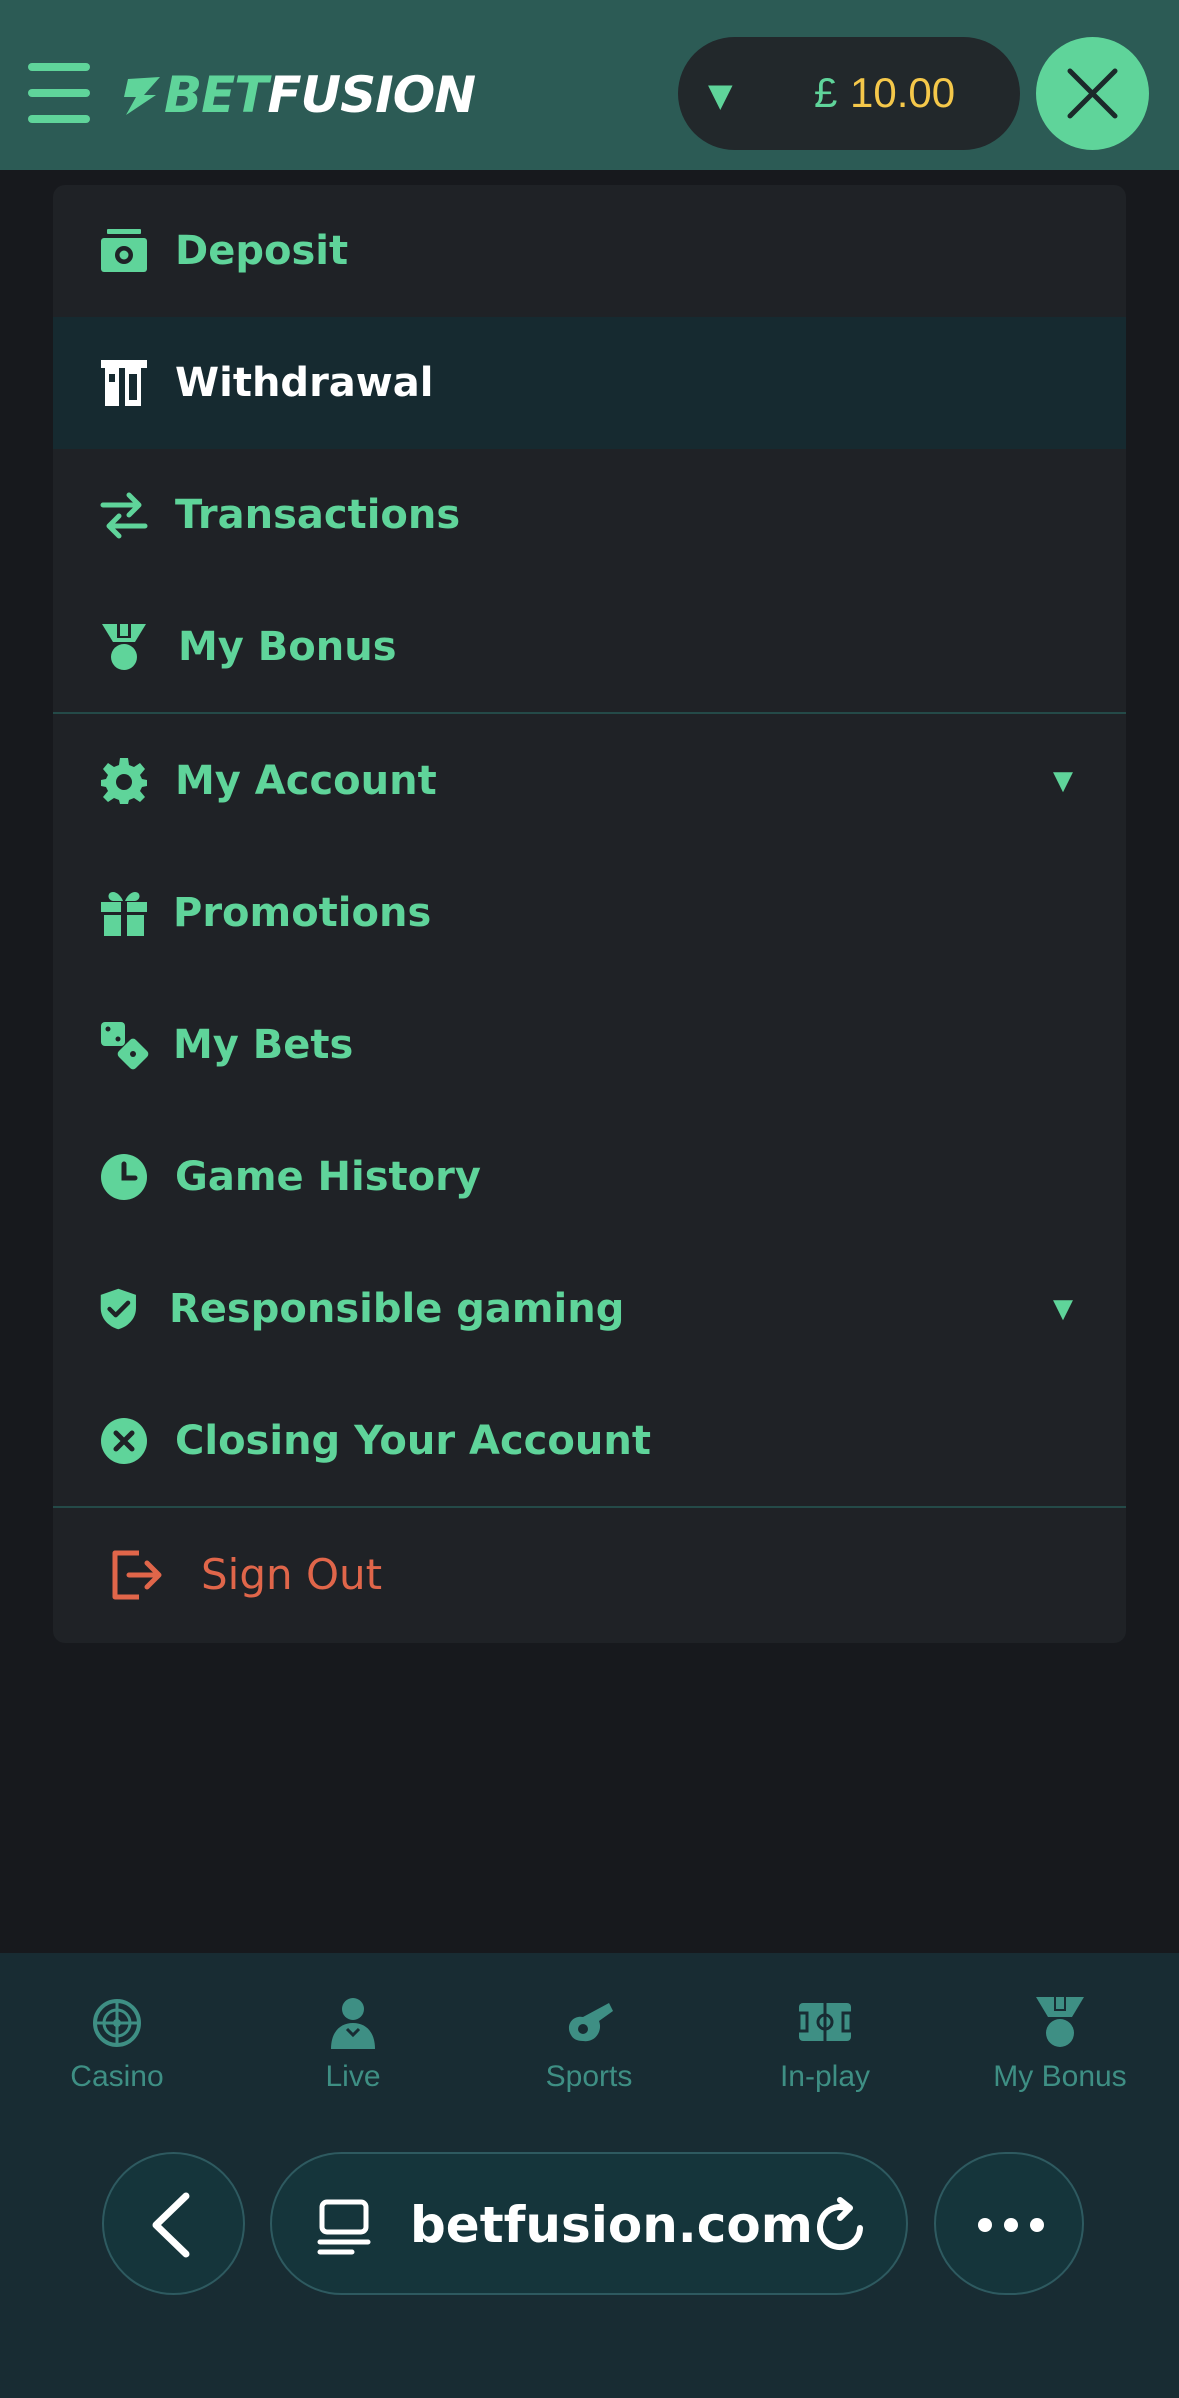  I want to click on whistle-icon, so click(590, 2022).